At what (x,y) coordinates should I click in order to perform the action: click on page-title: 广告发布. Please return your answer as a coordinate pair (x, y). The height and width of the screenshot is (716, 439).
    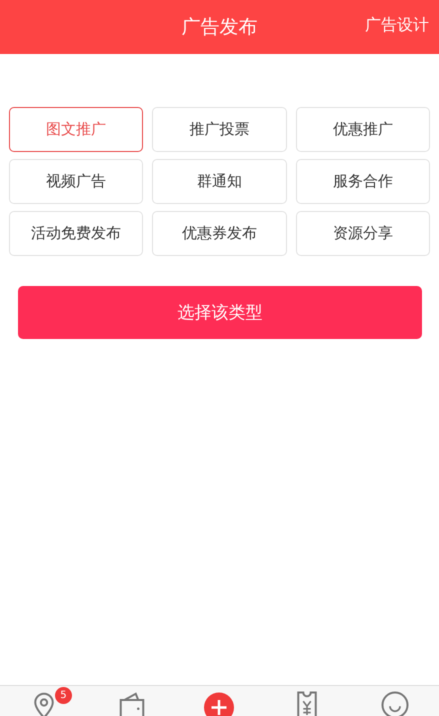
    Looking at the image, I should click on (220, 27).